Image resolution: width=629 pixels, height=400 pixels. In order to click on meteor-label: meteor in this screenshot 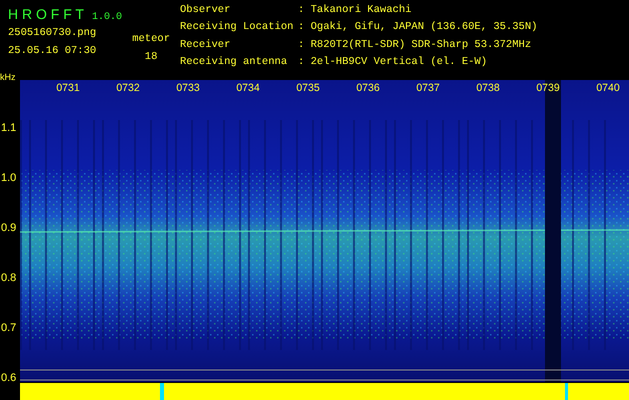, I will do `click(151, 39)`.